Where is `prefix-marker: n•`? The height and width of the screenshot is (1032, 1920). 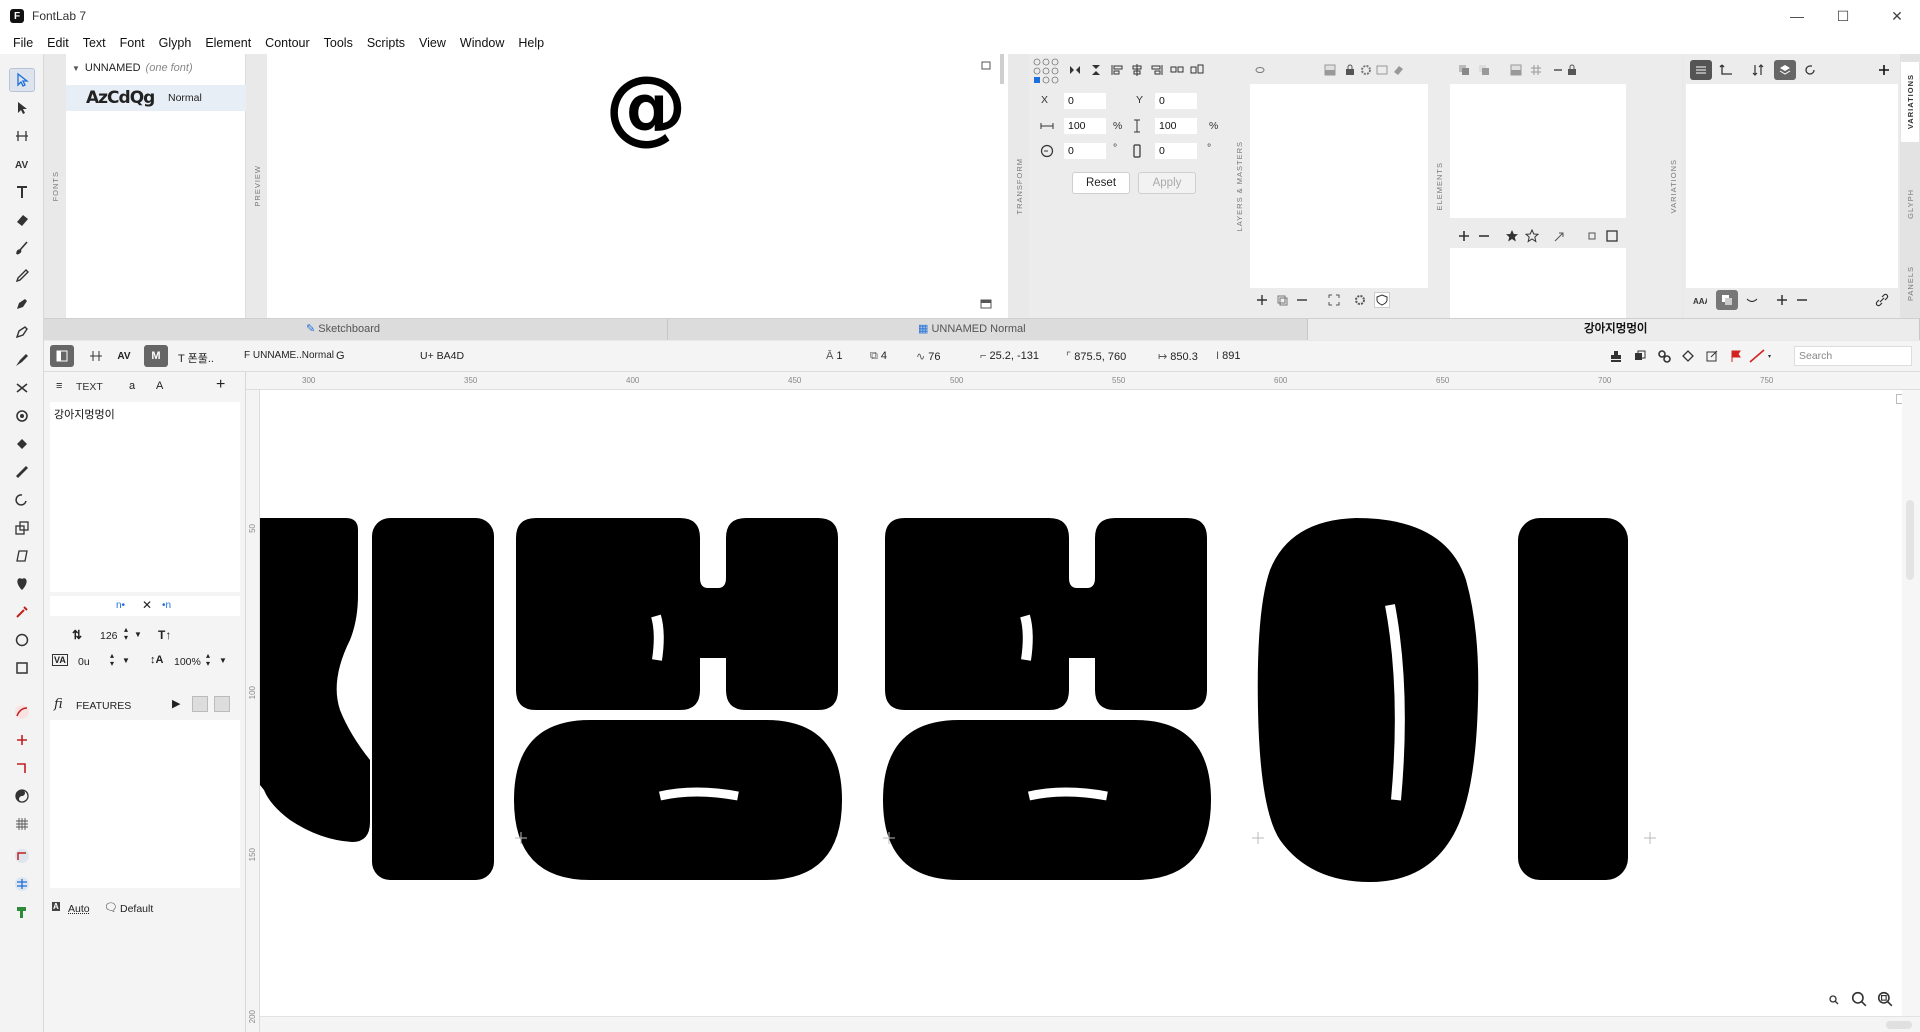 prefix-marker: n• is located at coordinates (120, 605).